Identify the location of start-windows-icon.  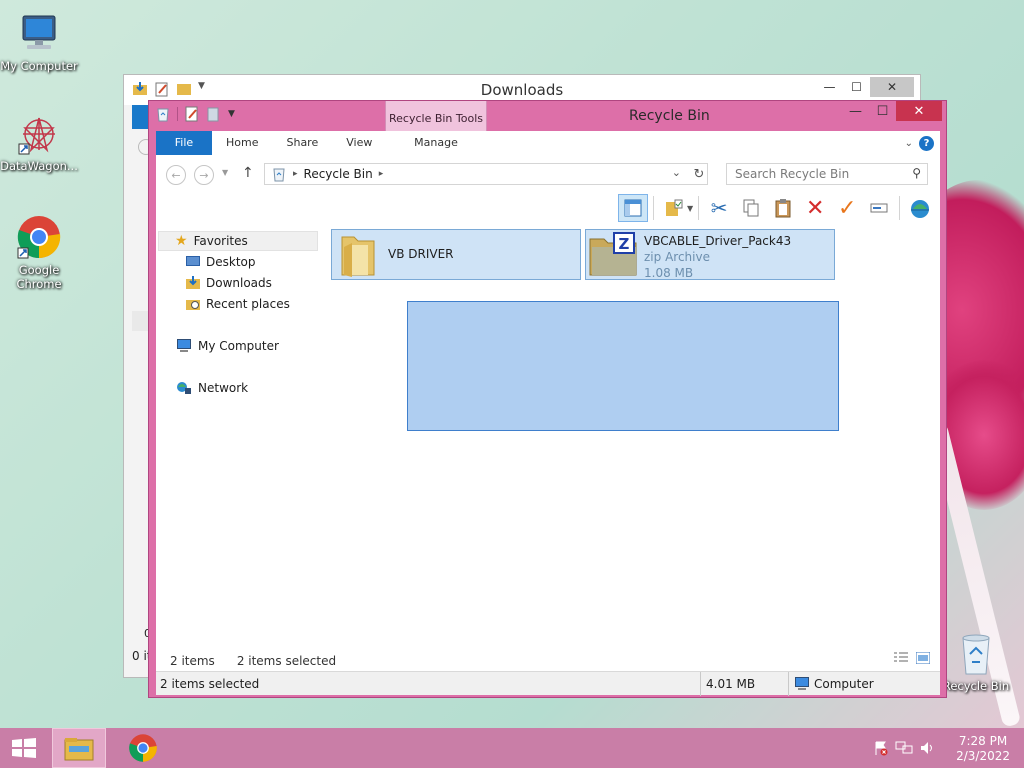
(24, 748).